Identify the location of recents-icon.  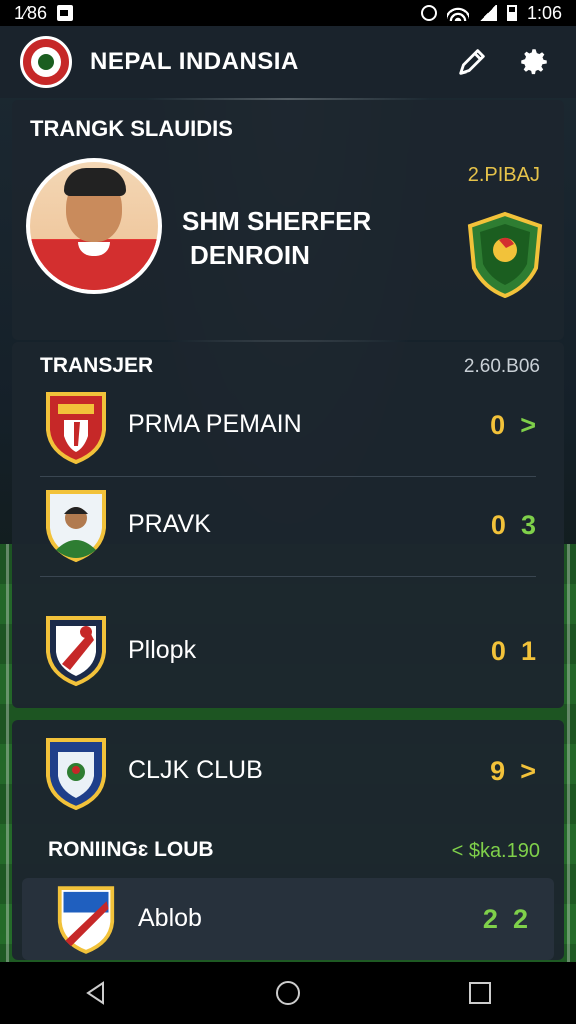
(480, 993).